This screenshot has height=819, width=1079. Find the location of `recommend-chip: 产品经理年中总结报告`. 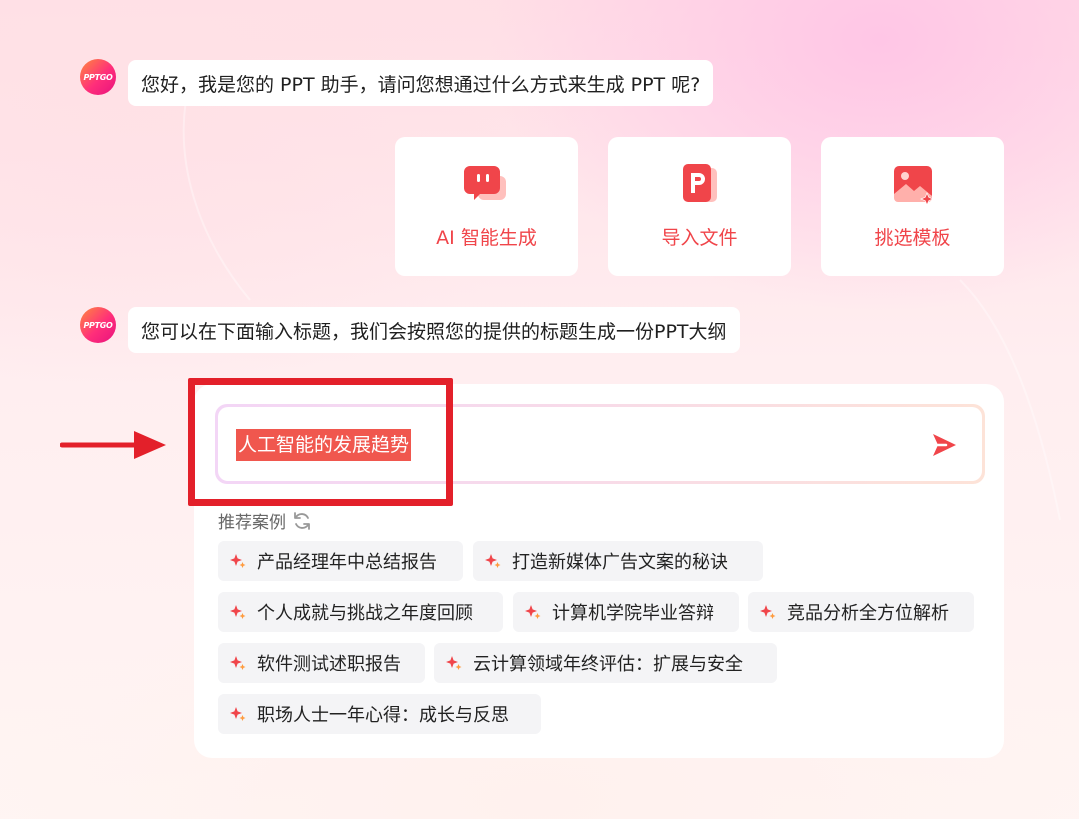

recommend-chip: 产品经理年中总结报告 is located at coordinates (340, 561).